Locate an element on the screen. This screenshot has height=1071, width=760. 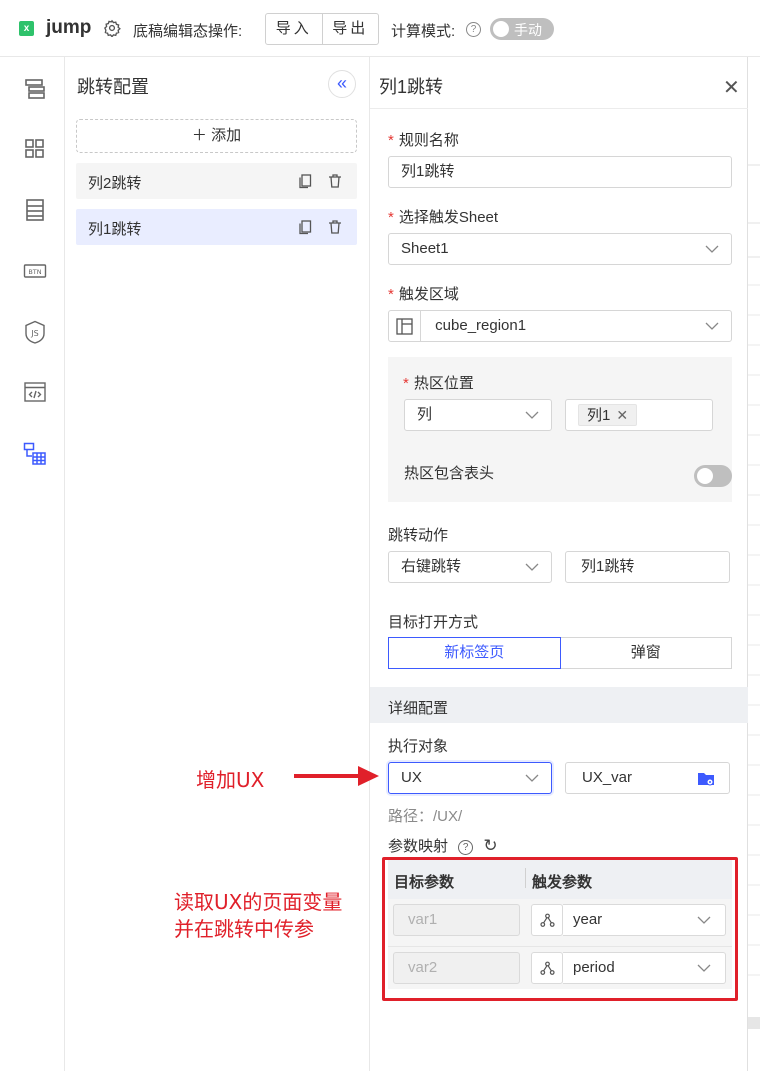
sheet-grid is located at coordinates (754, 596).